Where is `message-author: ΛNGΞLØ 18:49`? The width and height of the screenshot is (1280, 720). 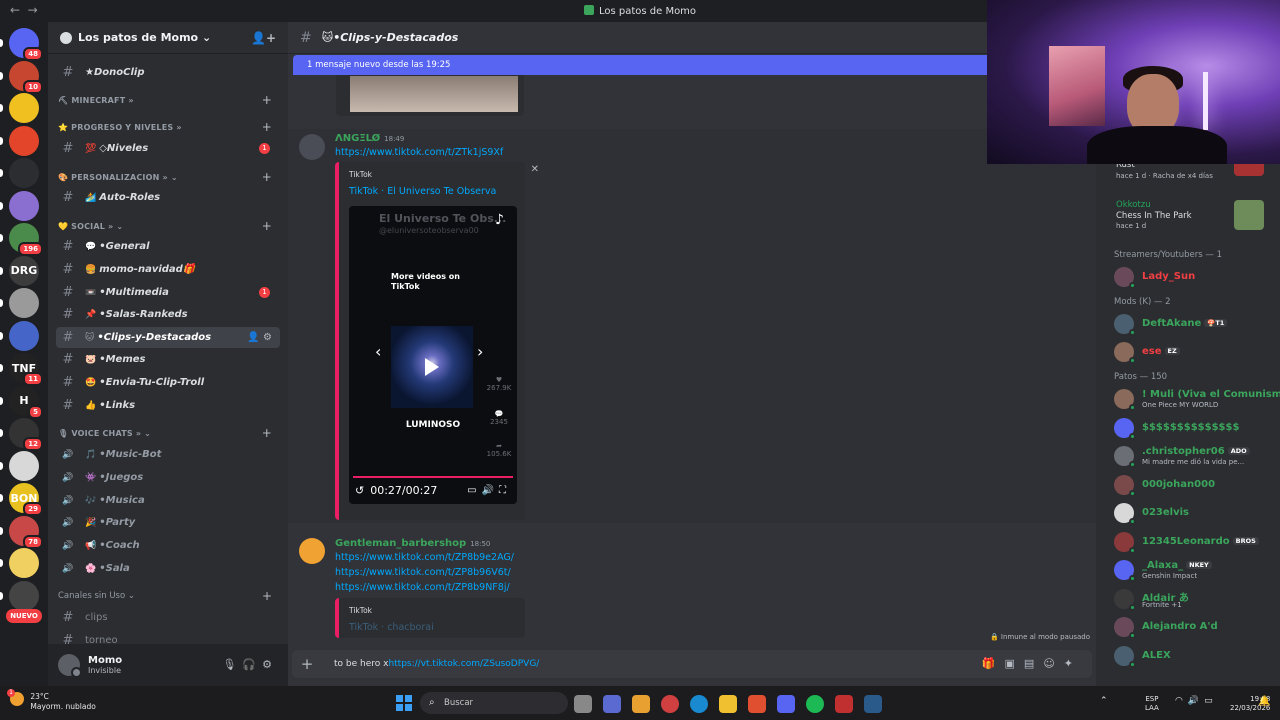
message-author: ΛNGΞLØ 18:49 is located at coordinates (369, 138).